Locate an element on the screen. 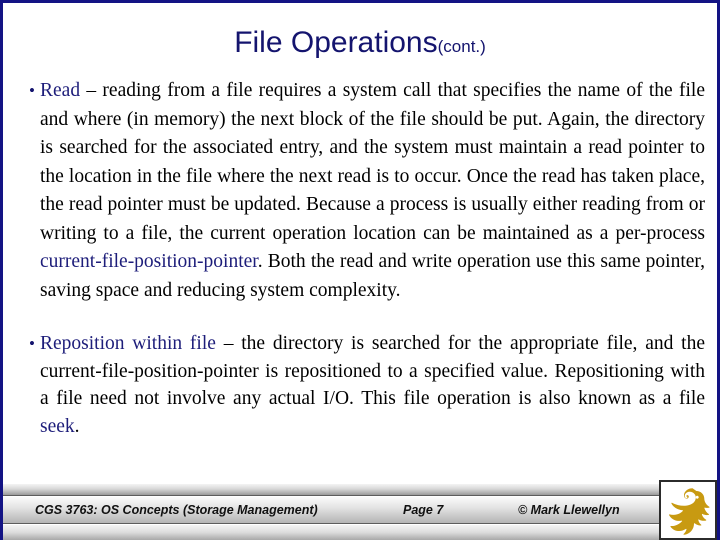  keyword-seek: seek is located at coordinates (57, 426).